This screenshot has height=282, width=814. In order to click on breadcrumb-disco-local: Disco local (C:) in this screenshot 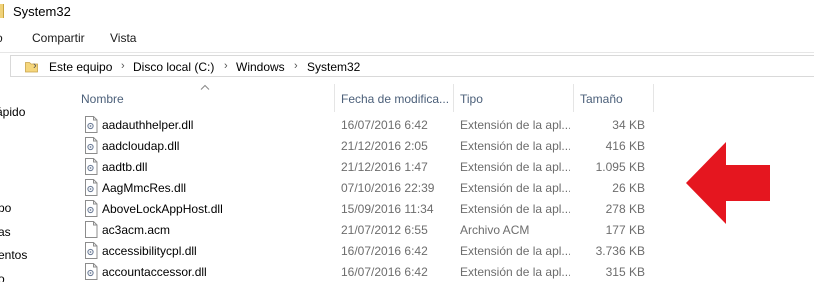, I will do `click(173, 67)`.